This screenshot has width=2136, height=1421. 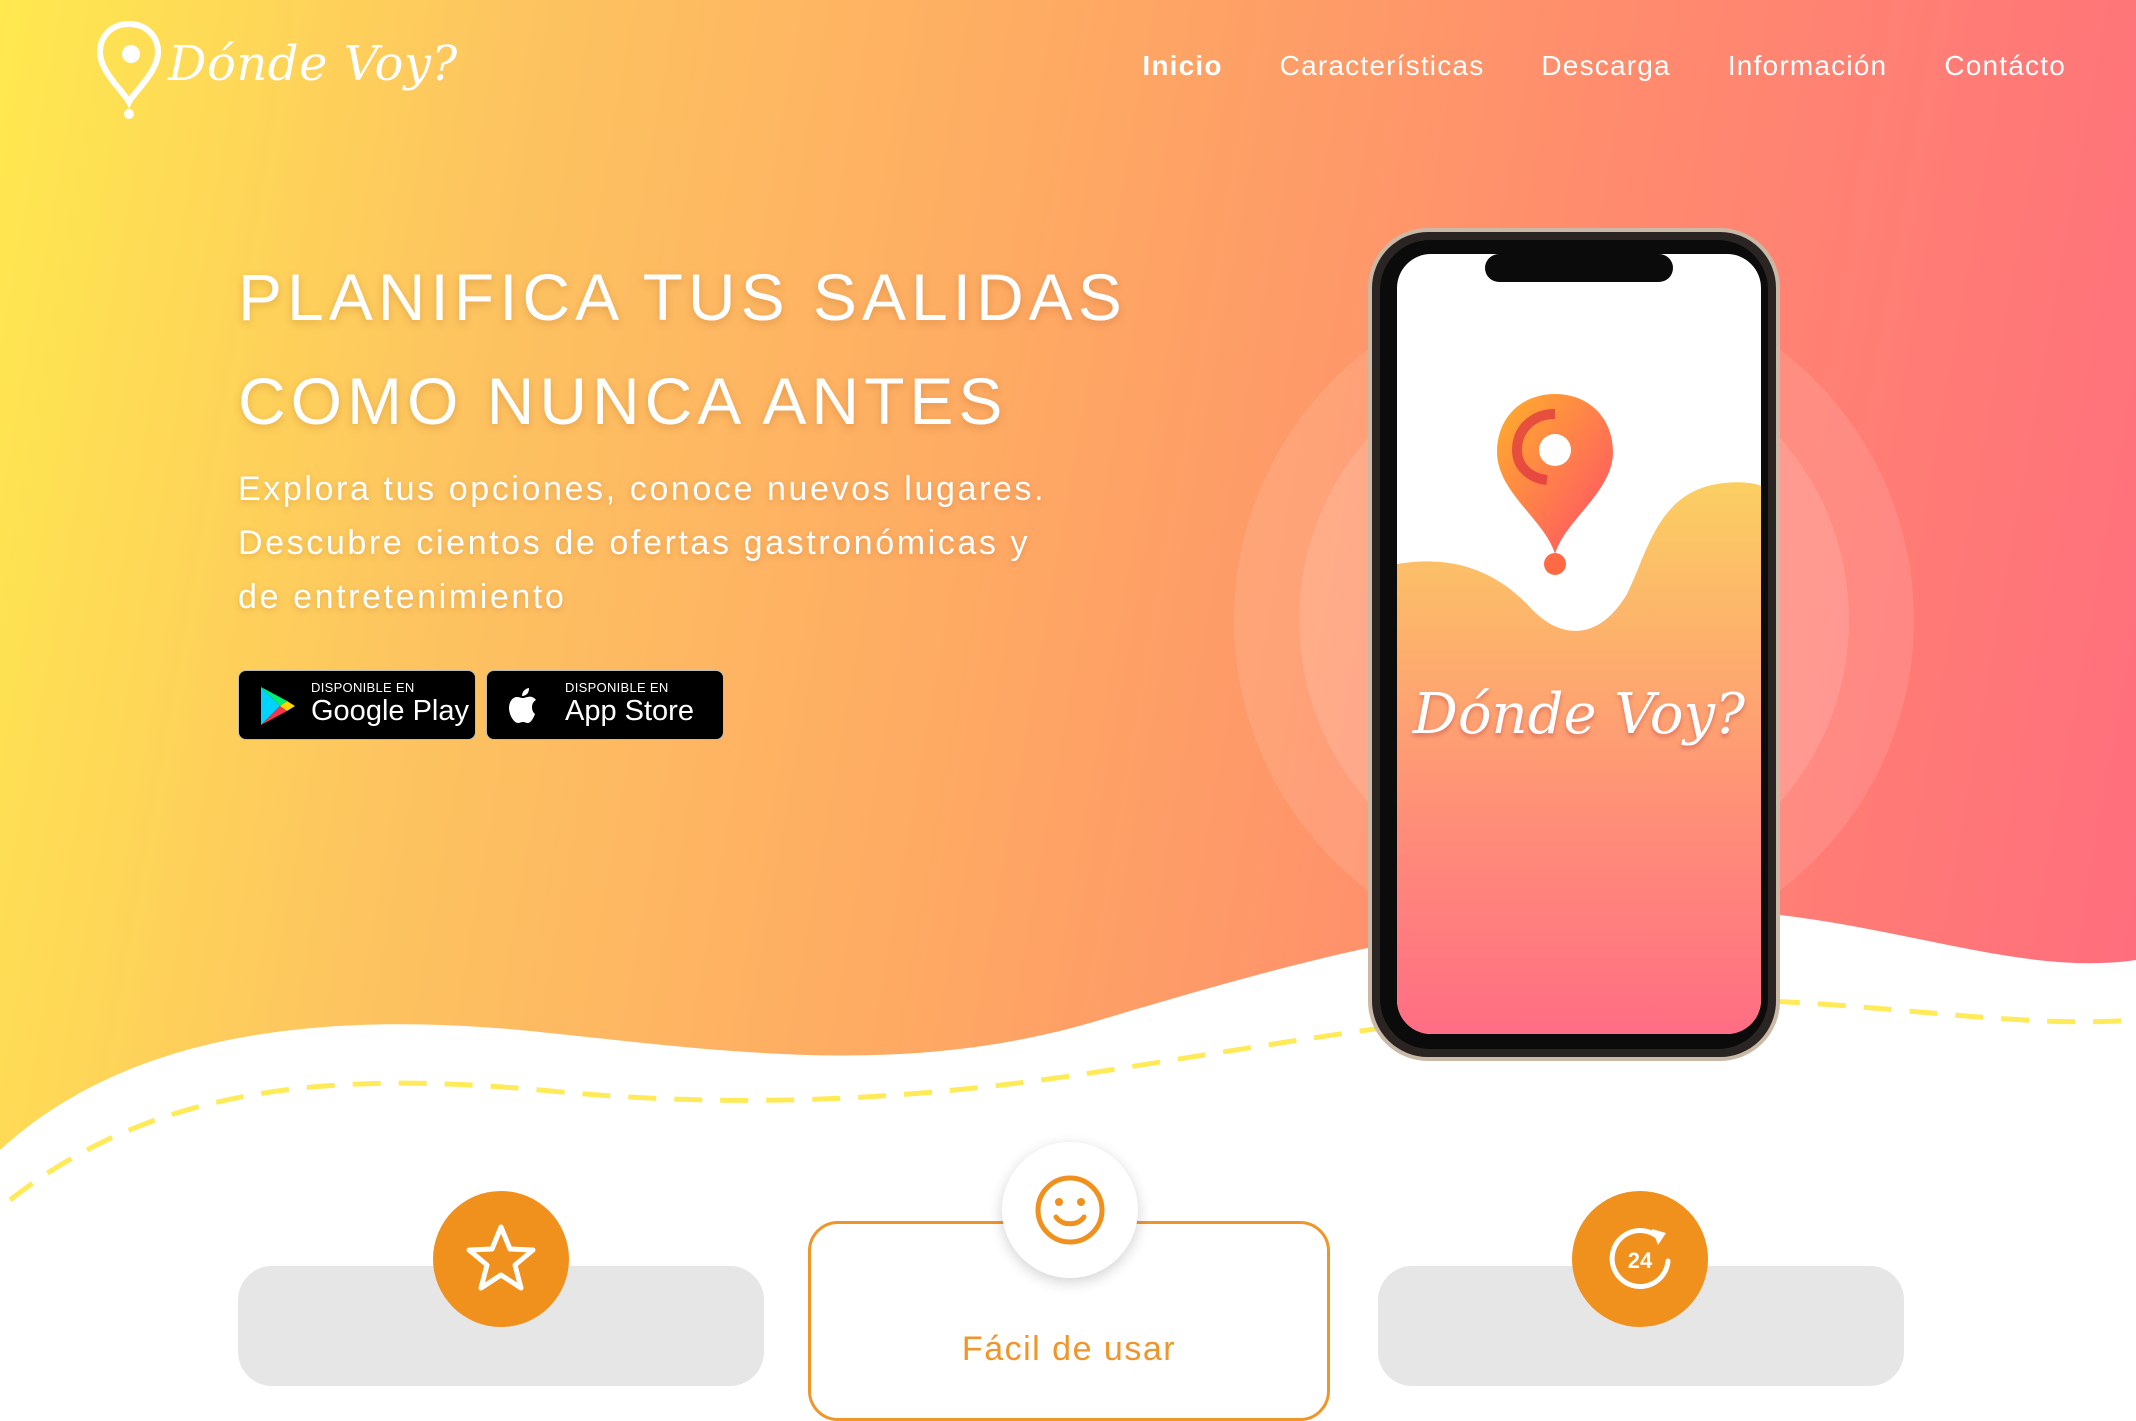 I want to click on phone-app-name: Dónde Voy?, so click(x=1579, y=714).